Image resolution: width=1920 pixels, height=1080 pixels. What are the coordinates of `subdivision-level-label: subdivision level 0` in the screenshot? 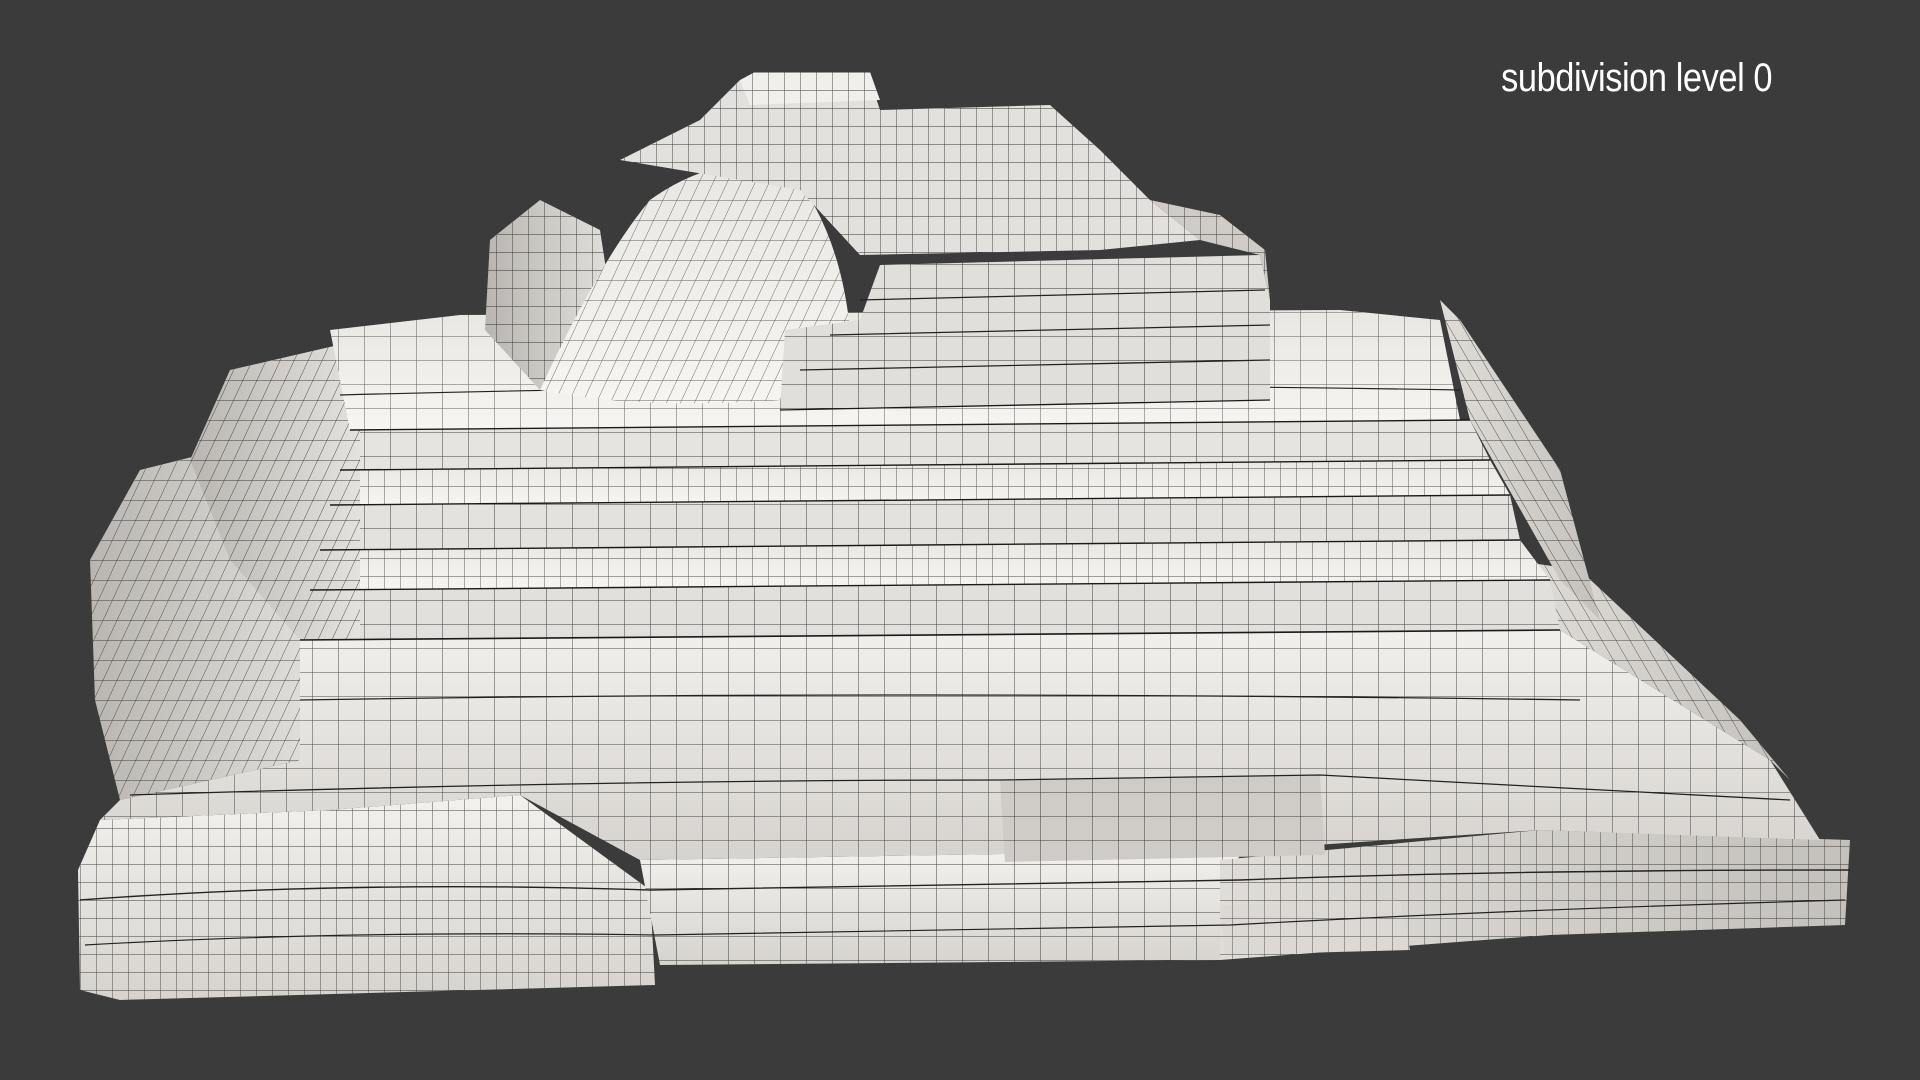 It's located at (1636, 78).